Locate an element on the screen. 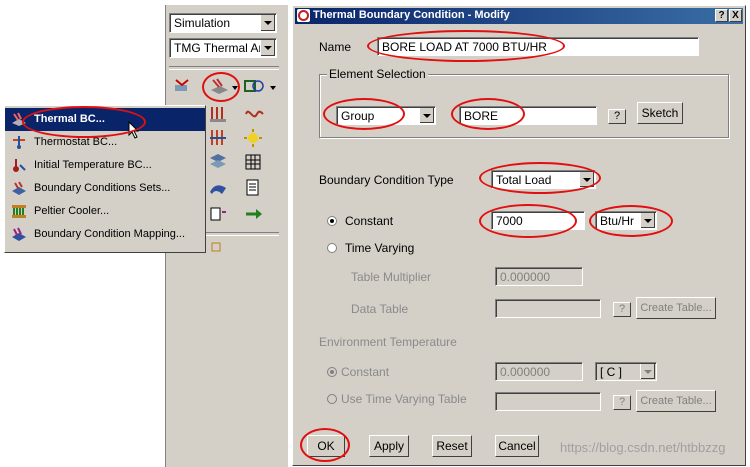  unit-dropdown: Btu/Hr is located at coordinates (626, 220).